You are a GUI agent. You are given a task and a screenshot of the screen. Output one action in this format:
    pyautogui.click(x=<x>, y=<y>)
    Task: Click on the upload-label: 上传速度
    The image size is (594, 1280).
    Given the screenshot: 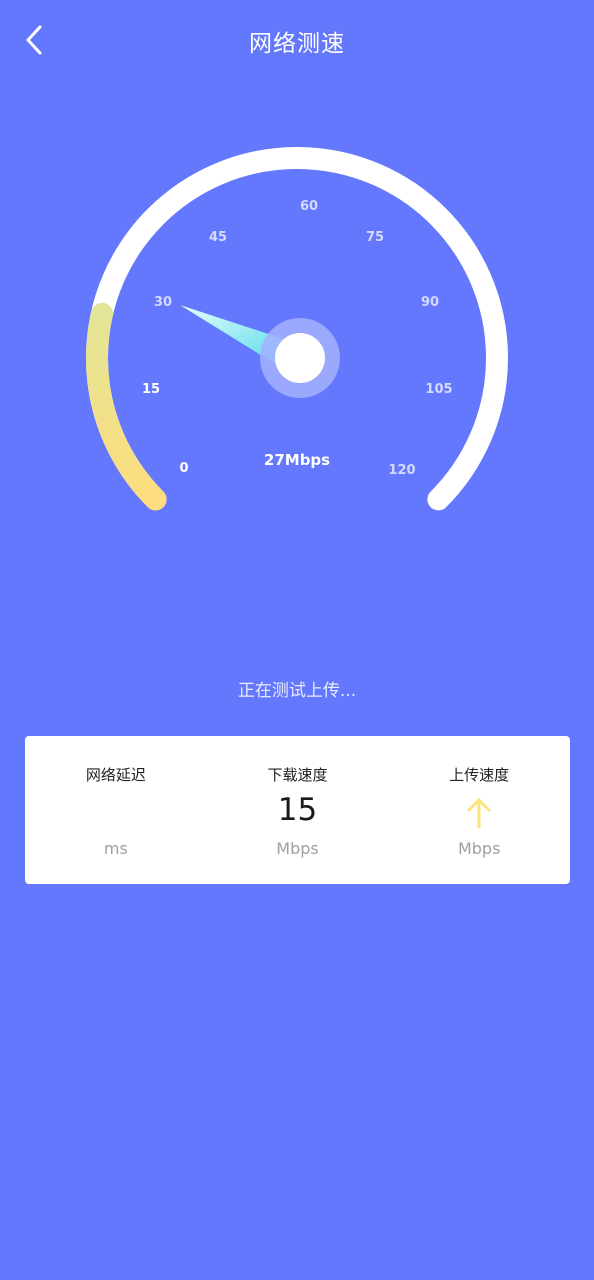 What is the action you would take?
    pyautogui.click(x=479, y=775)
    